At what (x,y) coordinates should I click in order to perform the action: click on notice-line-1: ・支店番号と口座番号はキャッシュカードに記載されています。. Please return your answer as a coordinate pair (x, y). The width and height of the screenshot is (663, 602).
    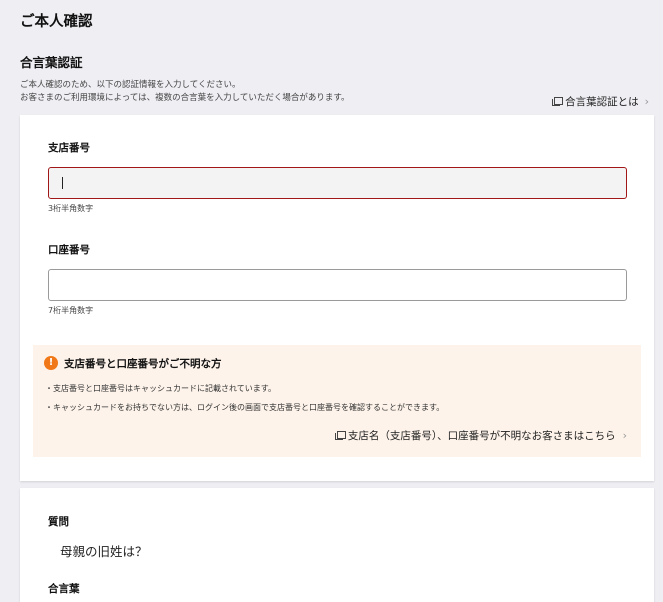
    Looking at the image, I should click on (160, 388).